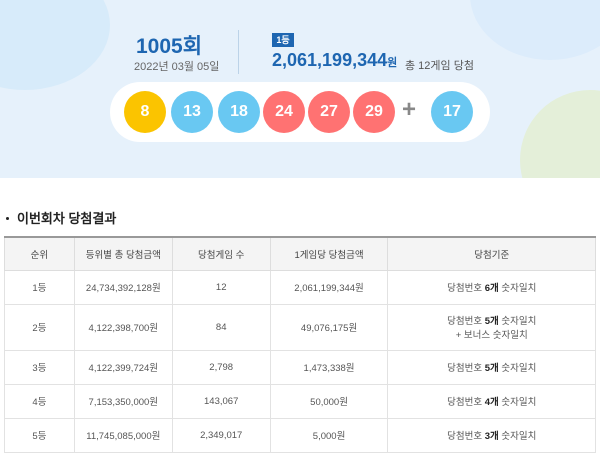 Image resolution: width=600 pixels, height=456 pixels. I want to click on total-cell: 24,734,392,128원, so click(123, 287).